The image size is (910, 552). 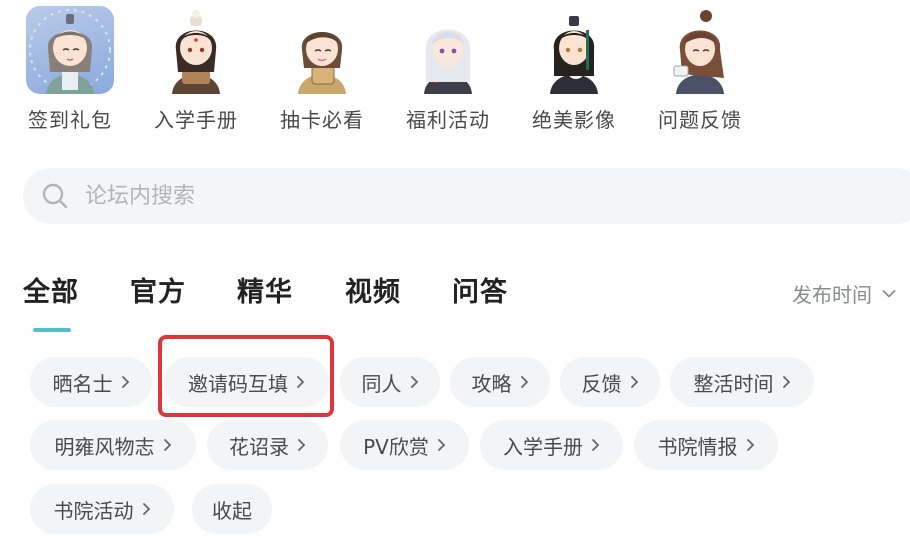 I want to click on tab-qa: 问答, so click(x=480, y=289).